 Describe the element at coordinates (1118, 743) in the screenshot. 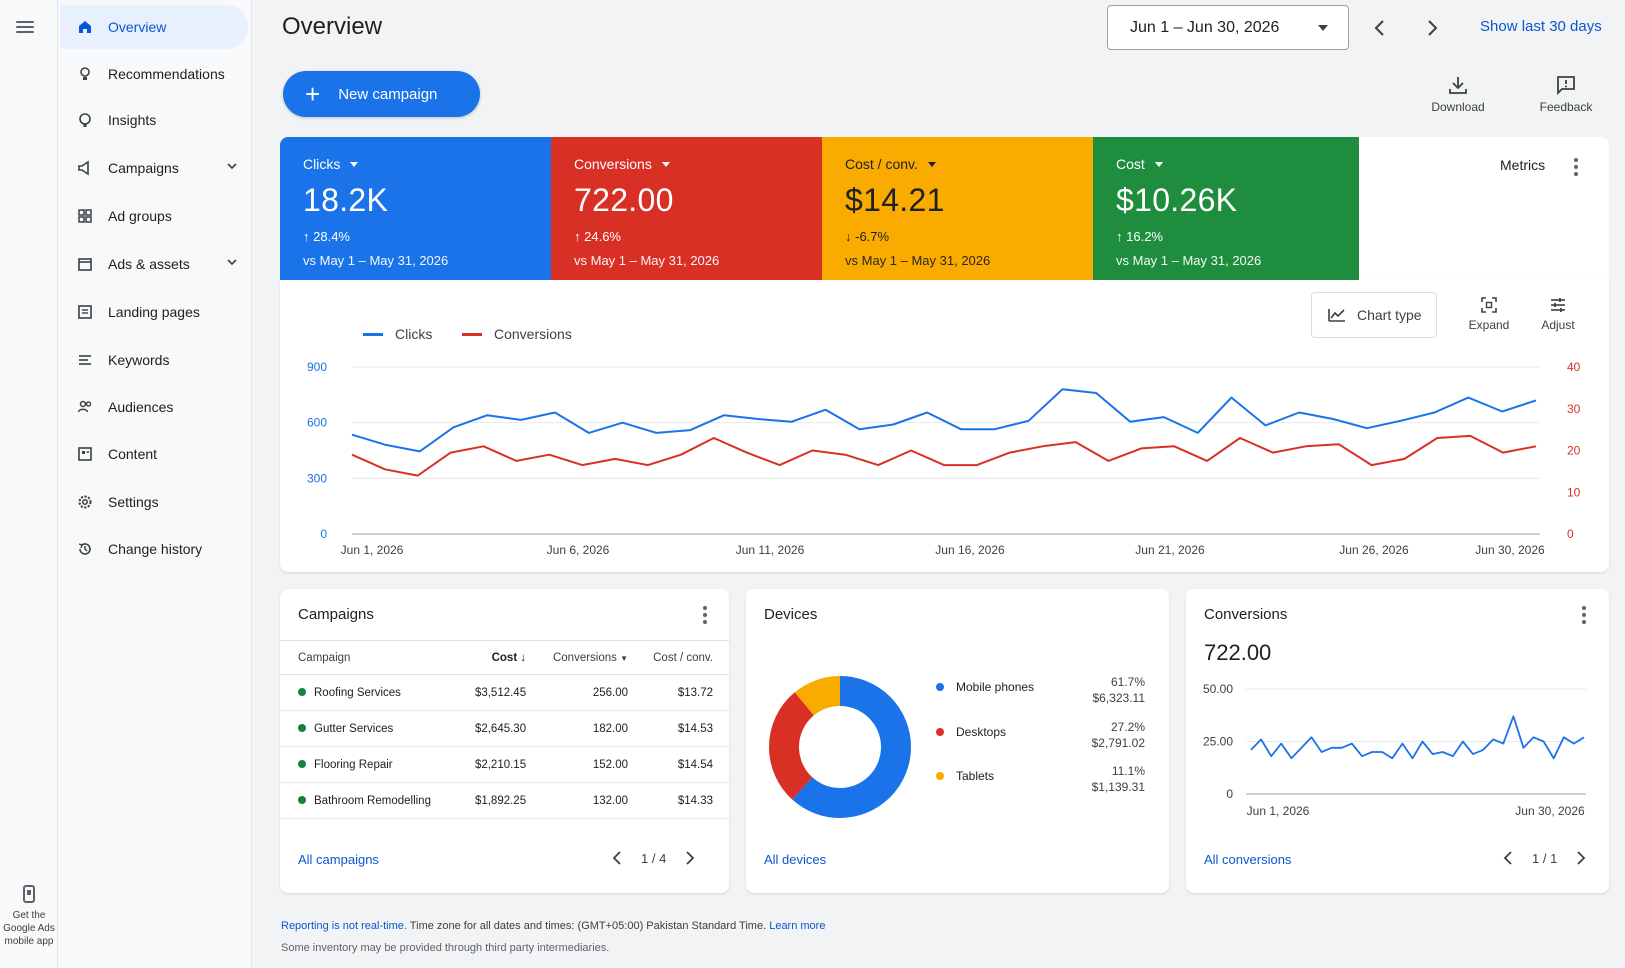

I see `device-amount: $2,791.02` at that location.